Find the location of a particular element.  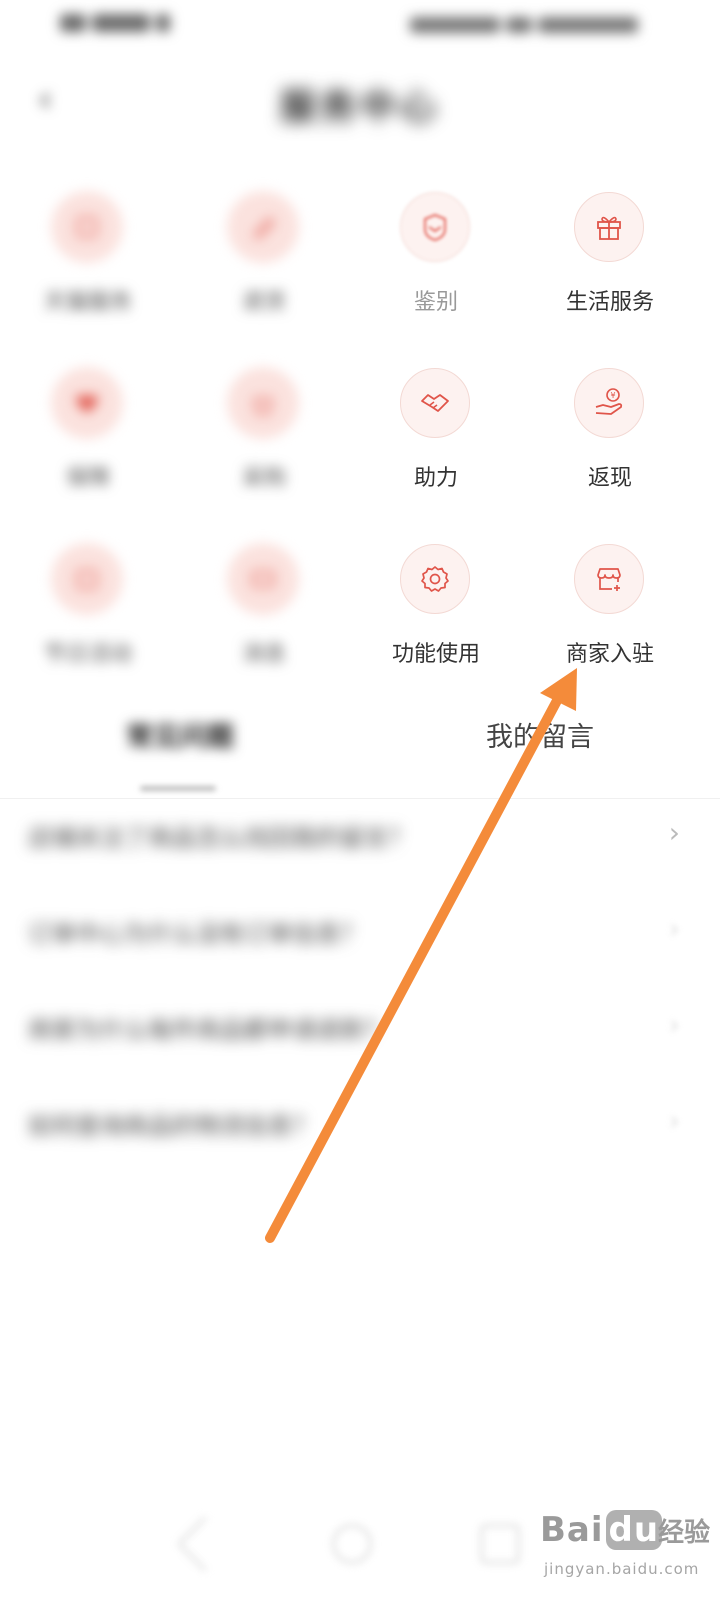

grid-item-life-service: 生活服务 is located at coordinates (610, 263).